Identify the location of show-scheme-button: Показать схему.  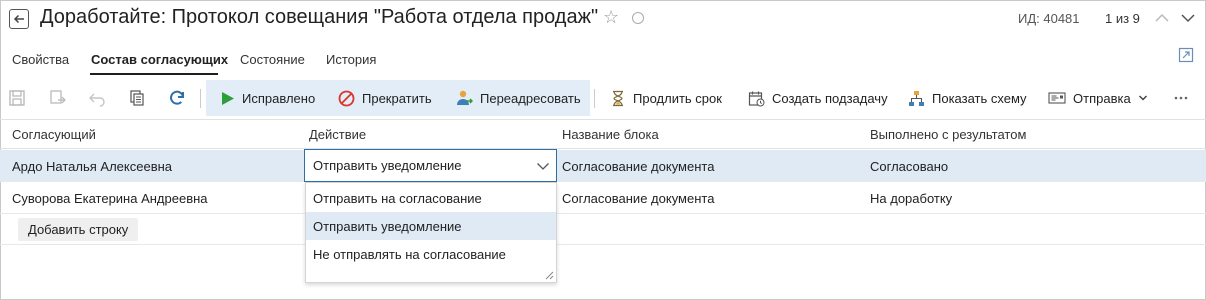
(967, 98).